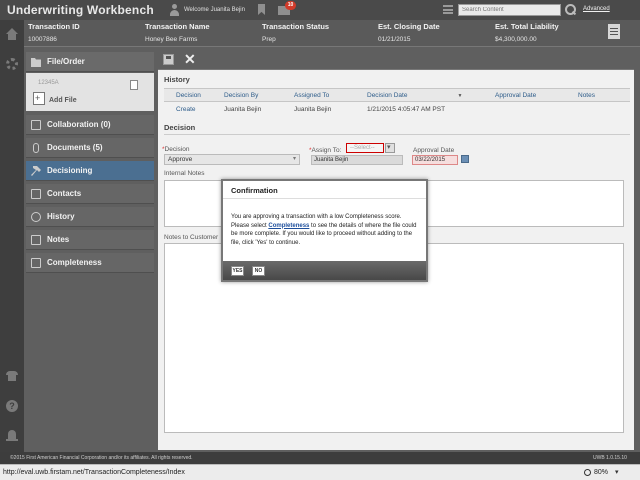 Image resolution: width=640 pixels, height=480 pixels. I want to click on bookmark-icon, so click(261, 9).